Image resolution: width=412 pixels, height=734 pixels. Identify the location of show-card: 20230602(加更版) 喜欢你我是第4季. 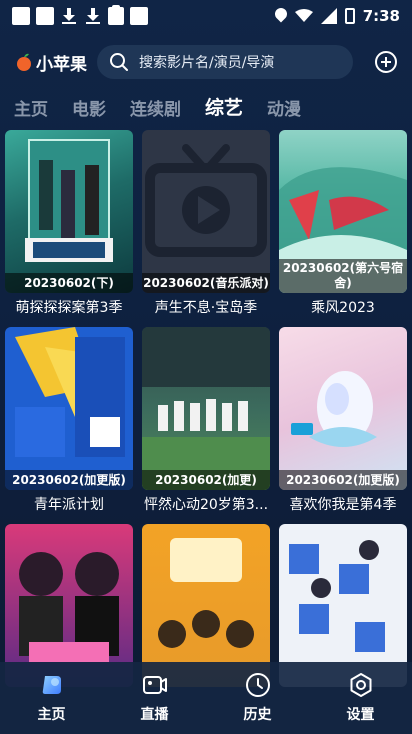
(343, 420).